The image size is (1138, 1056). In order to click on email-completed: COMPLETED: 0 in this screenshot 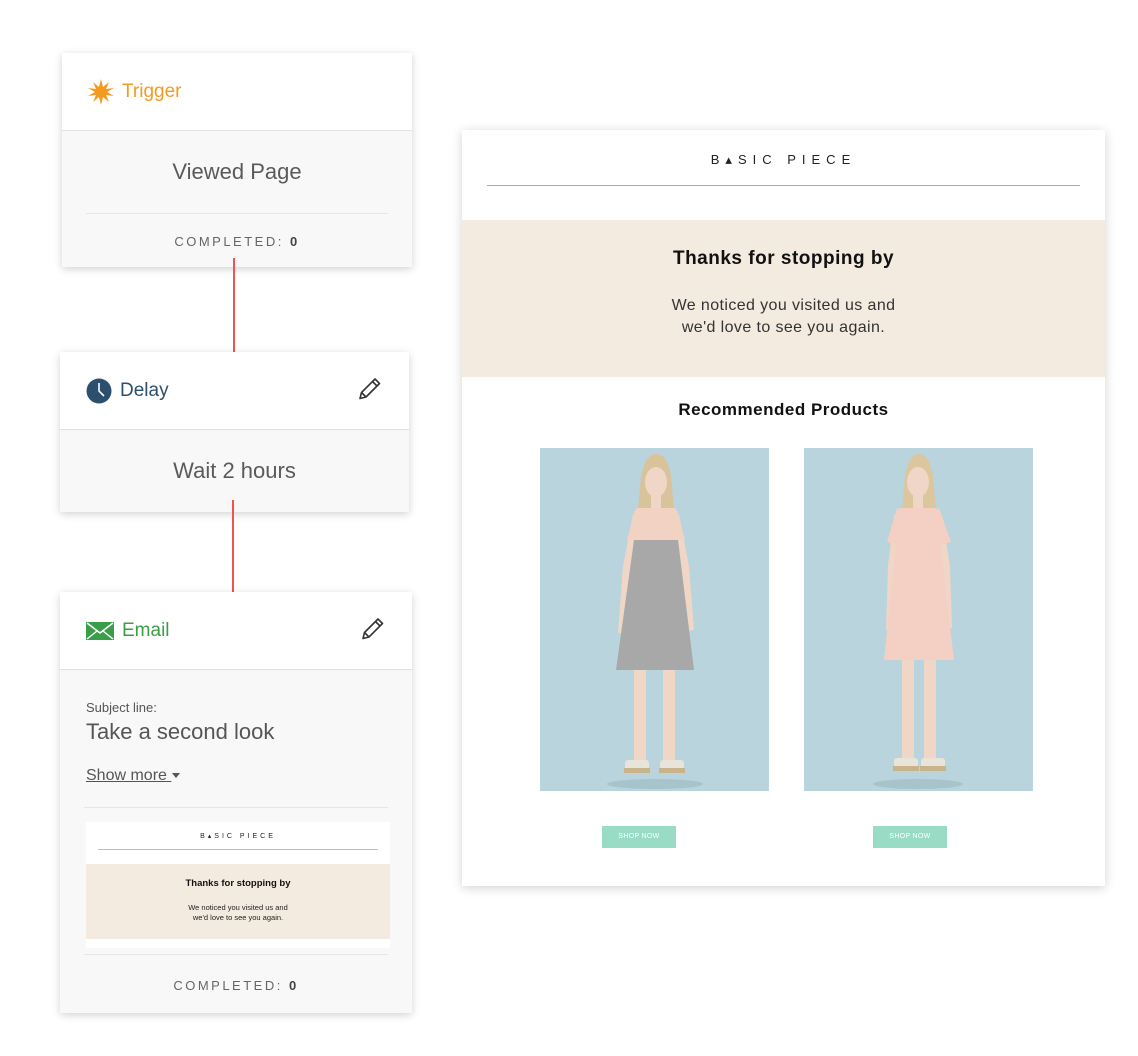, I will do `click(236, 985)`.